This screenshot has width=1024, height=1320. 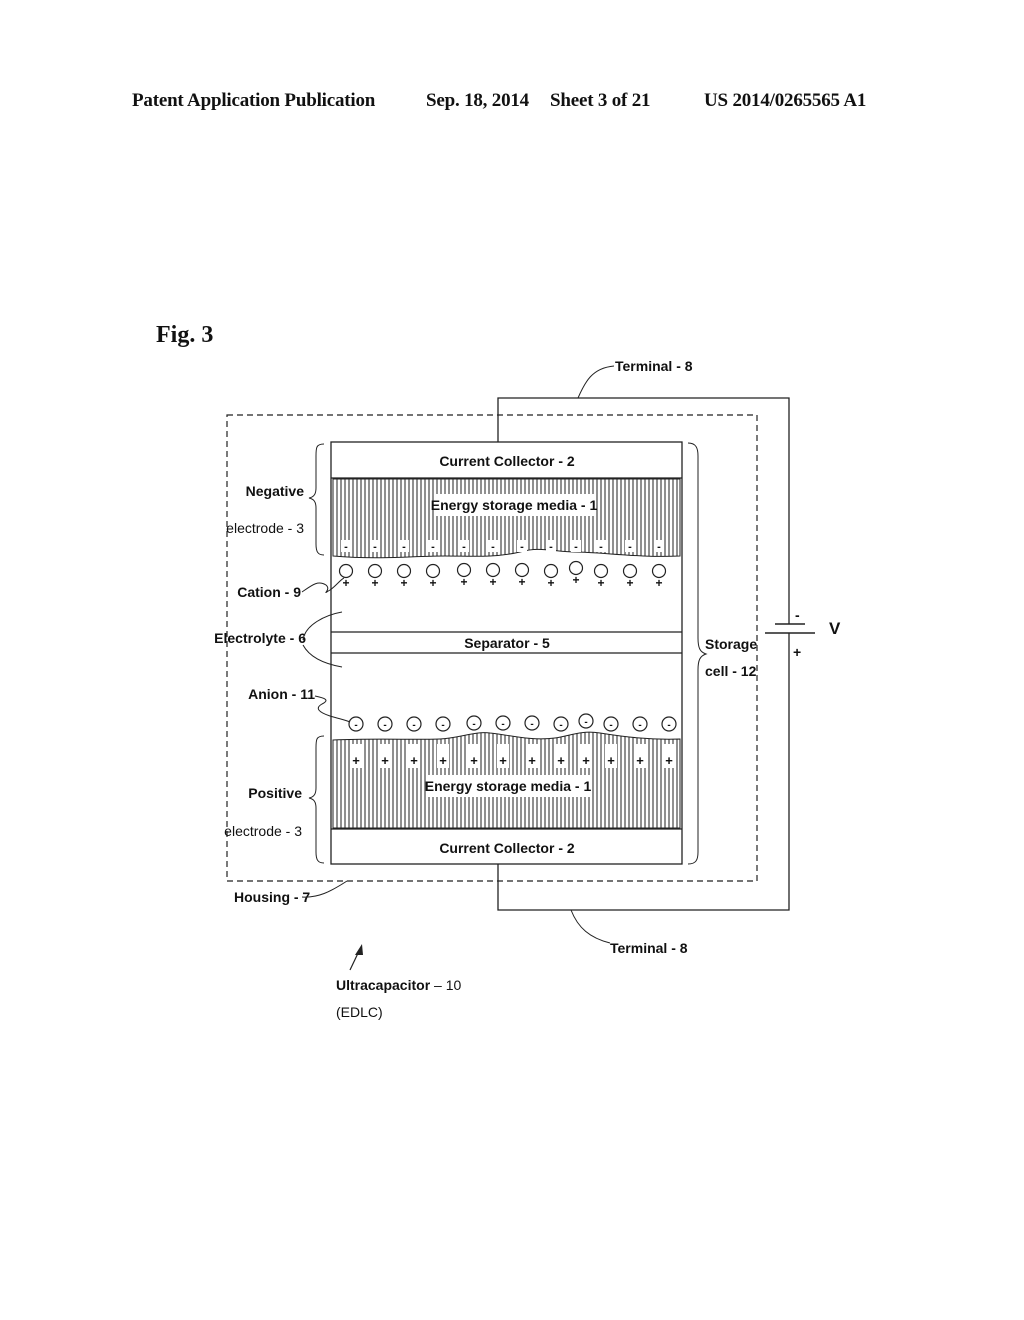 I want to click on negative-label: Negative, so click(x=275, y=491).